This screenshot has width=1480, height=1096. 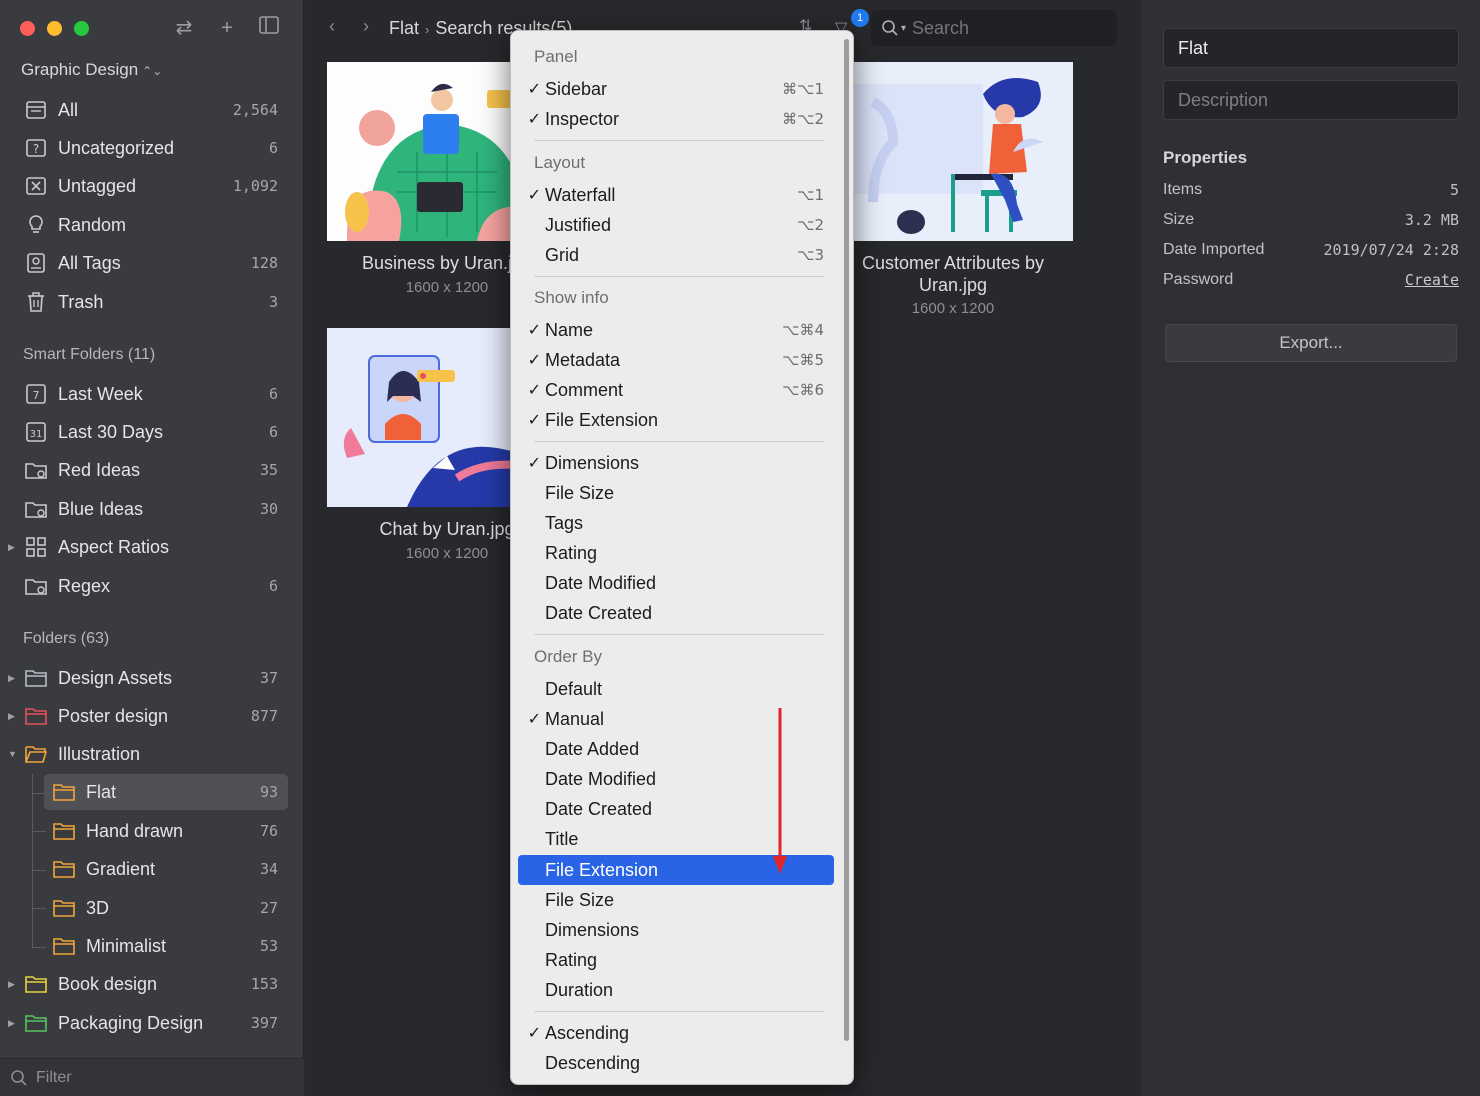 I want to click on search-icon, so click(x=890, y=28).